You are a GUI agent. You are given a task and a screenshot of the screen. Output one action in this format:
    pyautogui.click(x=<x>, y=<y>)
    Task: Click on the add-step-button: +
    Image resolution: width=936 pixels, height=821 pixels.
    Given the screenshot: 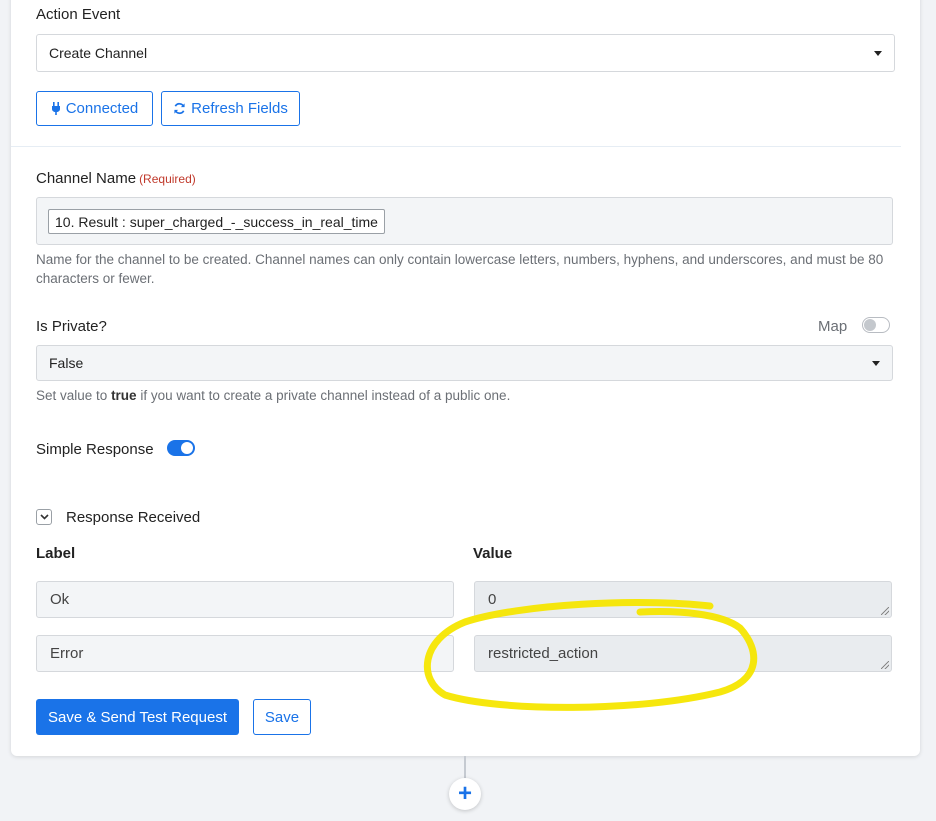 What is the action you would take?
    pyautogui.click(x=465, y=794)
    